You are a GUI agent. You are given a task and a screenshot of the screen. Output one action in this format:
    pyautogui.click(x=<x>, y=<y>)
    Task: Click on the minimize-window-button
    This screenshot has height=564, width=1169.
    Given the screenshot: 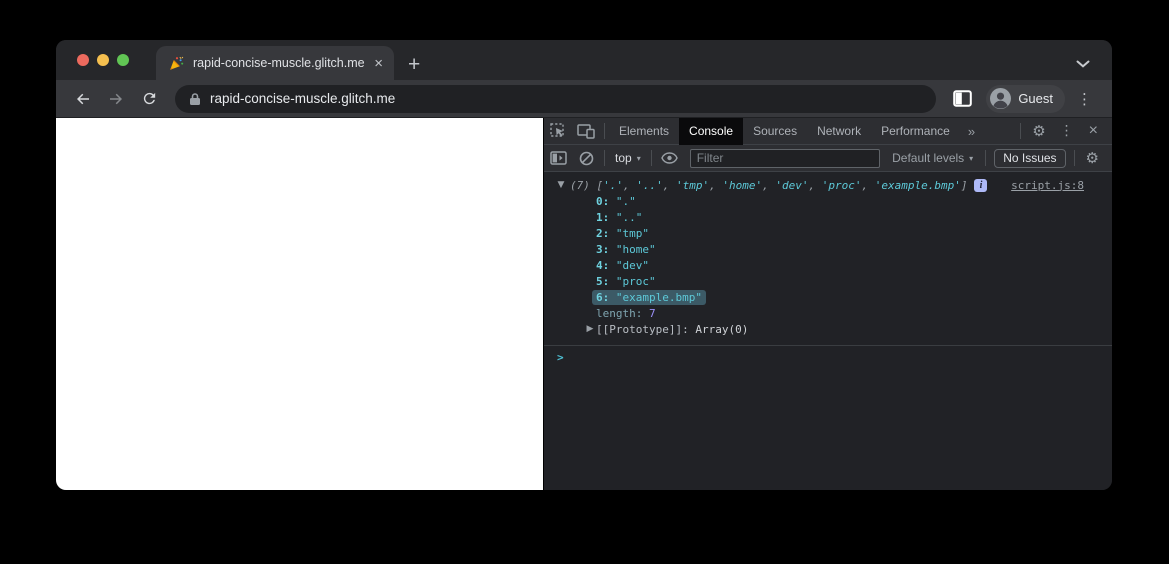 What is the action you would take?
    pyautogui.click(x=103, y=60)
    